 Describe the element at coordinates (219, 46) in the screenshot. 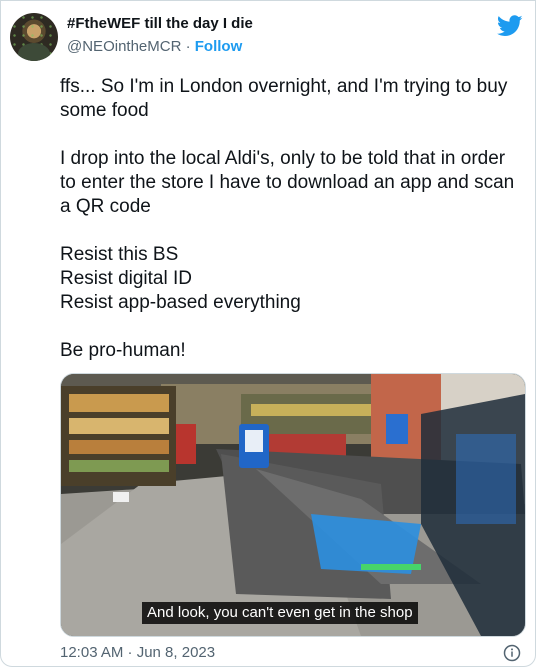

I see `follow-button: Follow` at that location.